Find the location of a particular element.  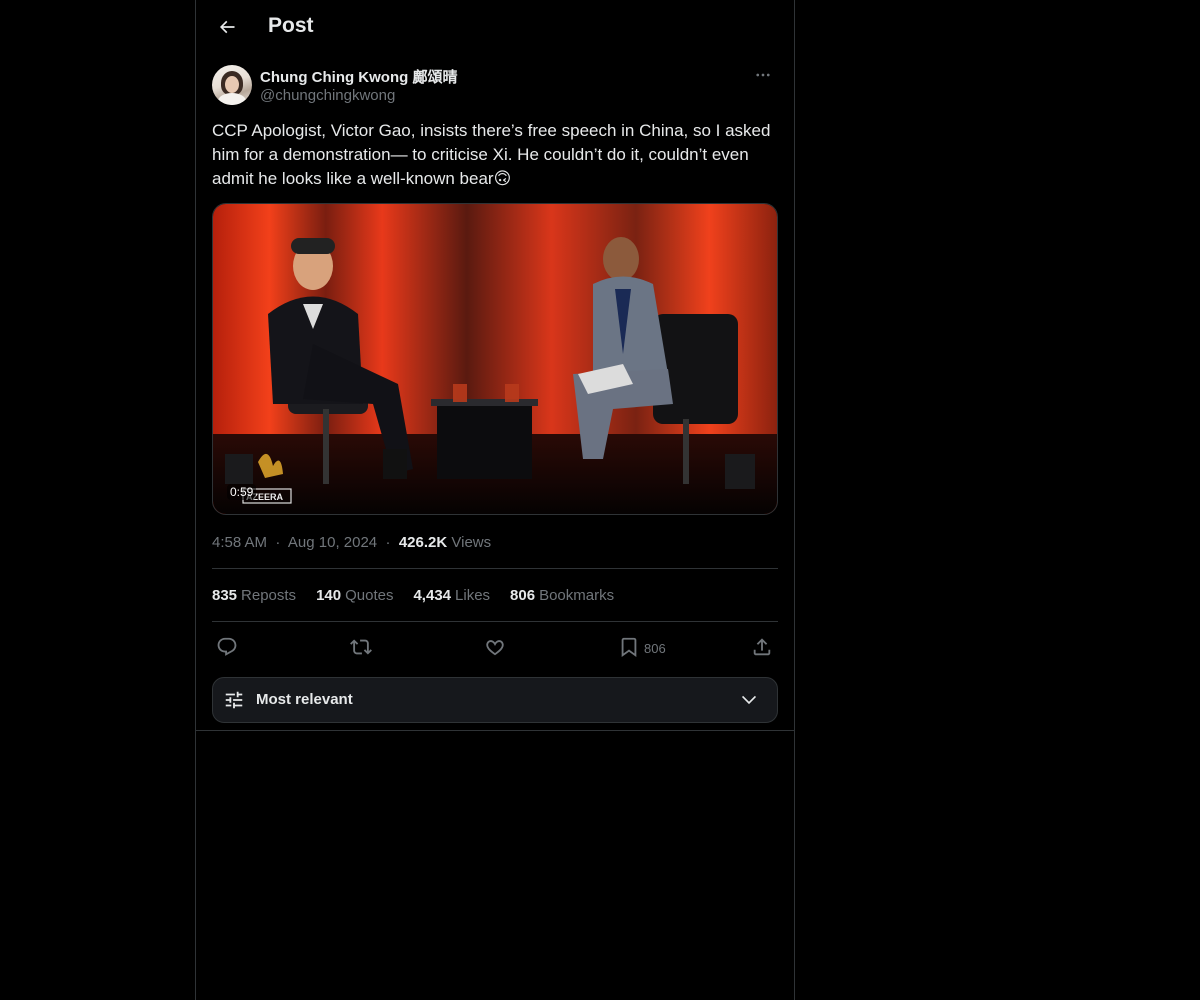

heart-icon is located at coordinates (495, 648).